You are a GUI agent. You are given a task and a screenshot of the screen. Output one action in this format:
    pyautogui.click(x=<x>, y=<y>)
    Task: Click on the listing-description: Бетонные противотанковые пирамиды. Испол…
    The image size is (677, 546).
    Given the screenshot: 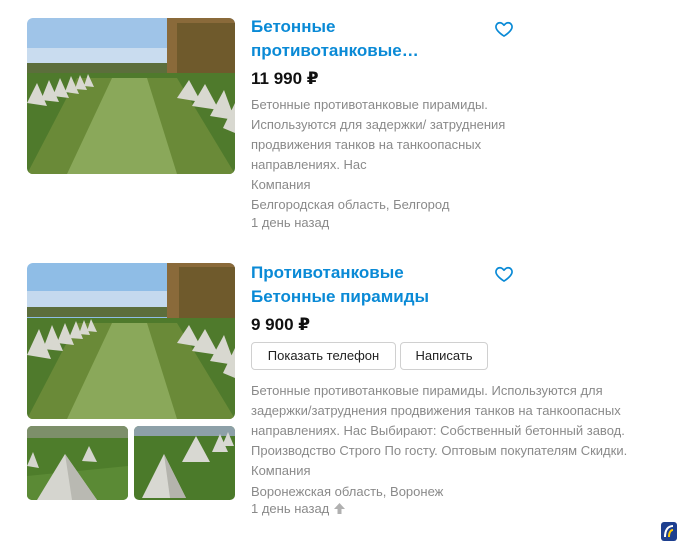 What is the action you would take?
    pyautogui.click(x=439, y=420)
    